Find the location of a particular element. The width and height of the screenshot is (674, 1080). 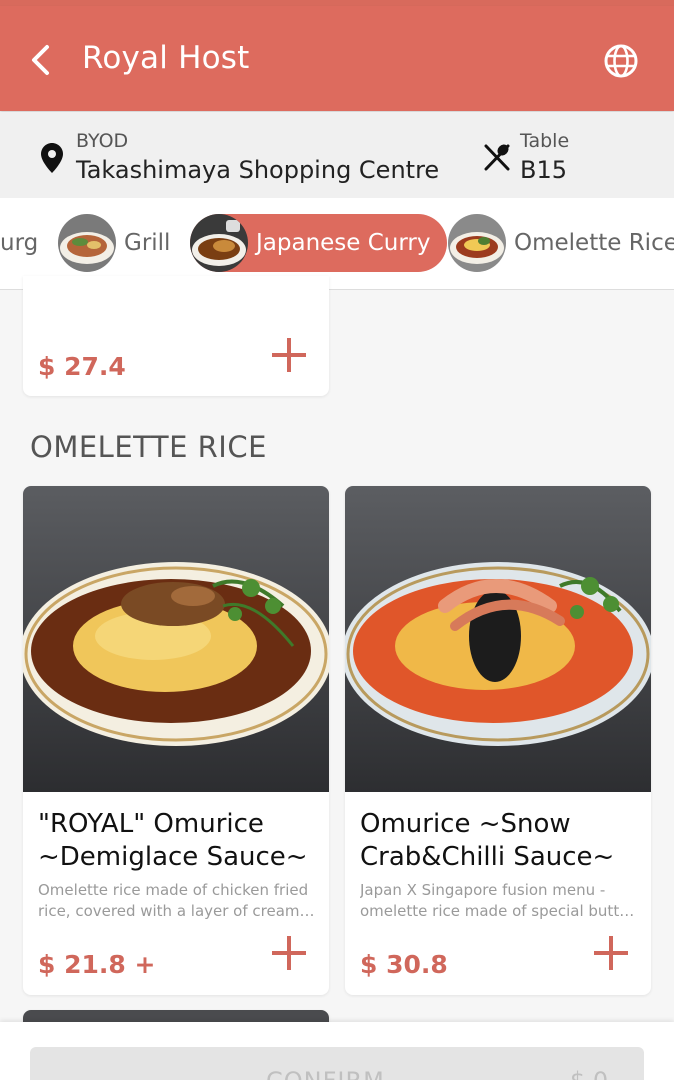

tab-label: Grill is located at coordinates (147, 243).